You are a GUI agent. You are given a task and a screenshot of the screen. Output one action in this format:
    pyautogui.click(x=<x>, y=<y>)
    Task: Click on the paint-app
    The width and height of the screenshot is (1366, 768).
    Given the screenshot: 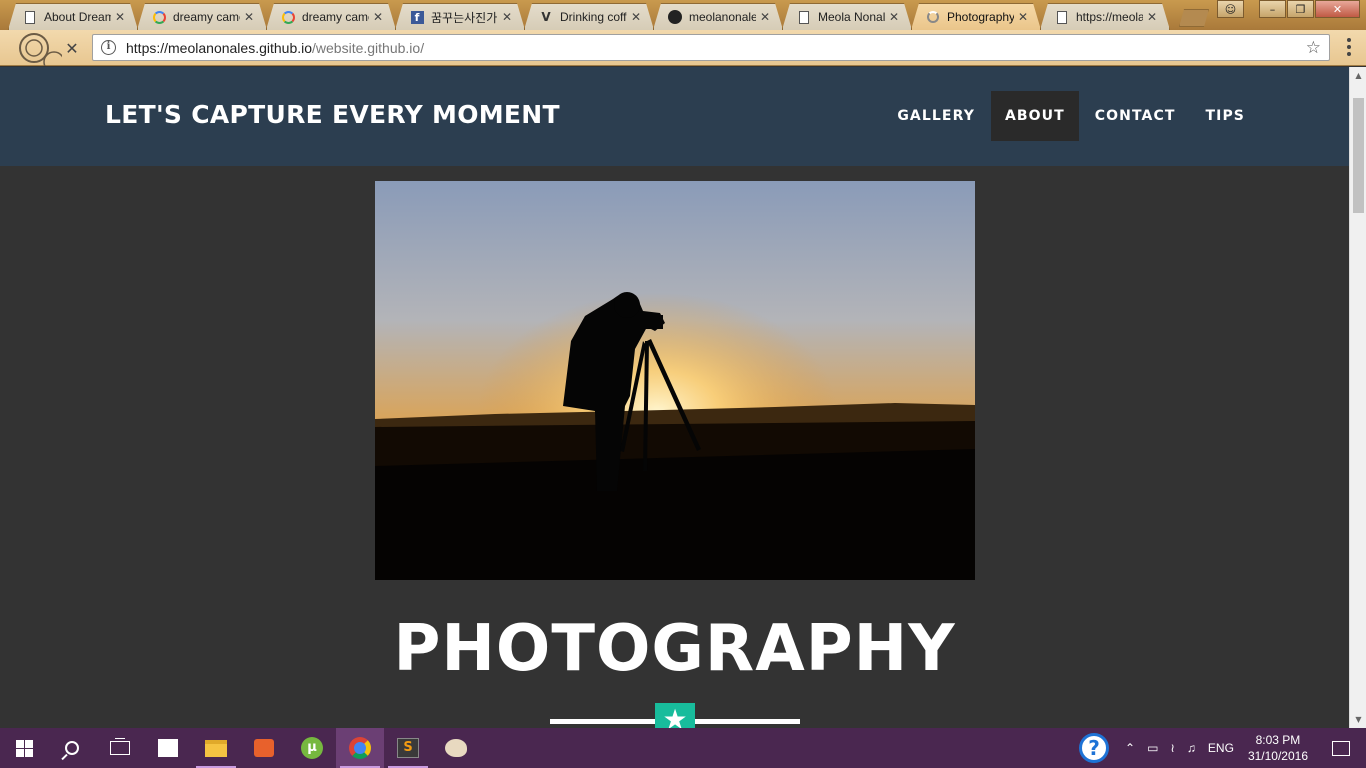 What is the action you would take?
    pyautogui.click(x=456, y=748)
    